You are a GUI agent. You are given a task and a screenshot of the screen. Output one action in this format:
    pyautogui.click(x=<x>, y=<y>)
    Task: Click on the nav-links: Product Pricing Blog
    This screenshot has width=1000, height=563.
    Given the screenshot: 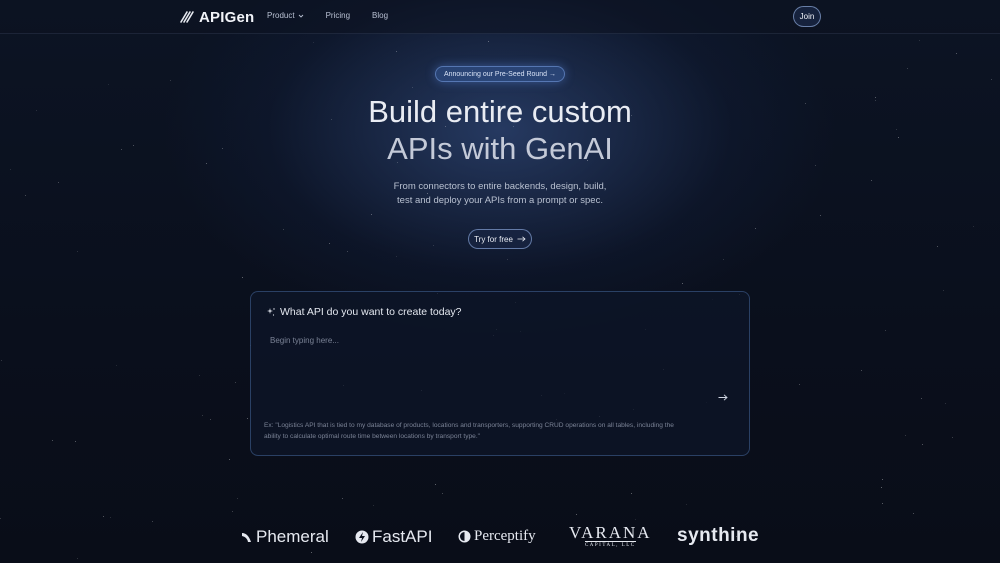 What is the action you would take?
    pyautogui.click(x=327, y=15)
    